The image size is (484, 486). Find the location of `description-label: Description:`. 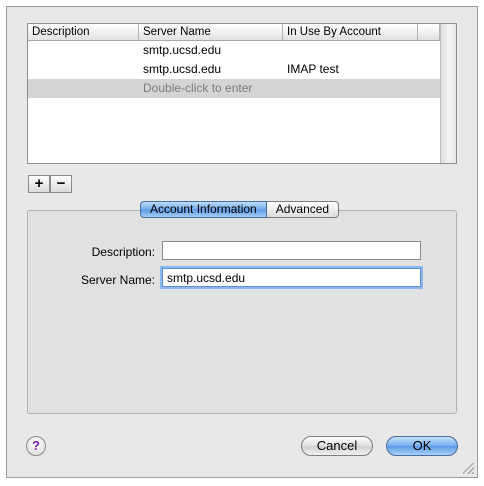

description-label: Description: is located at coordinates (123, 252).